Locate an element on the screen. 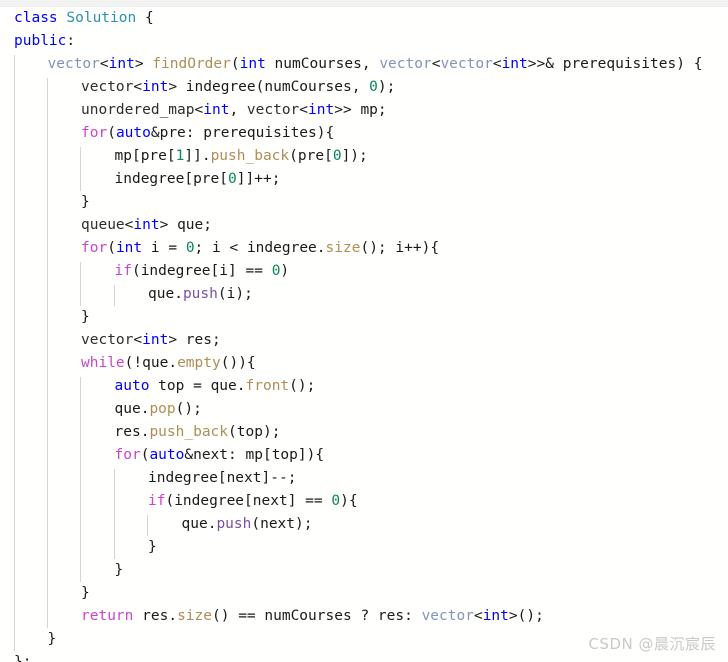 This screenshot has width=728, height=662. code-line: que.push(i); is located at coordinates (126, 294).